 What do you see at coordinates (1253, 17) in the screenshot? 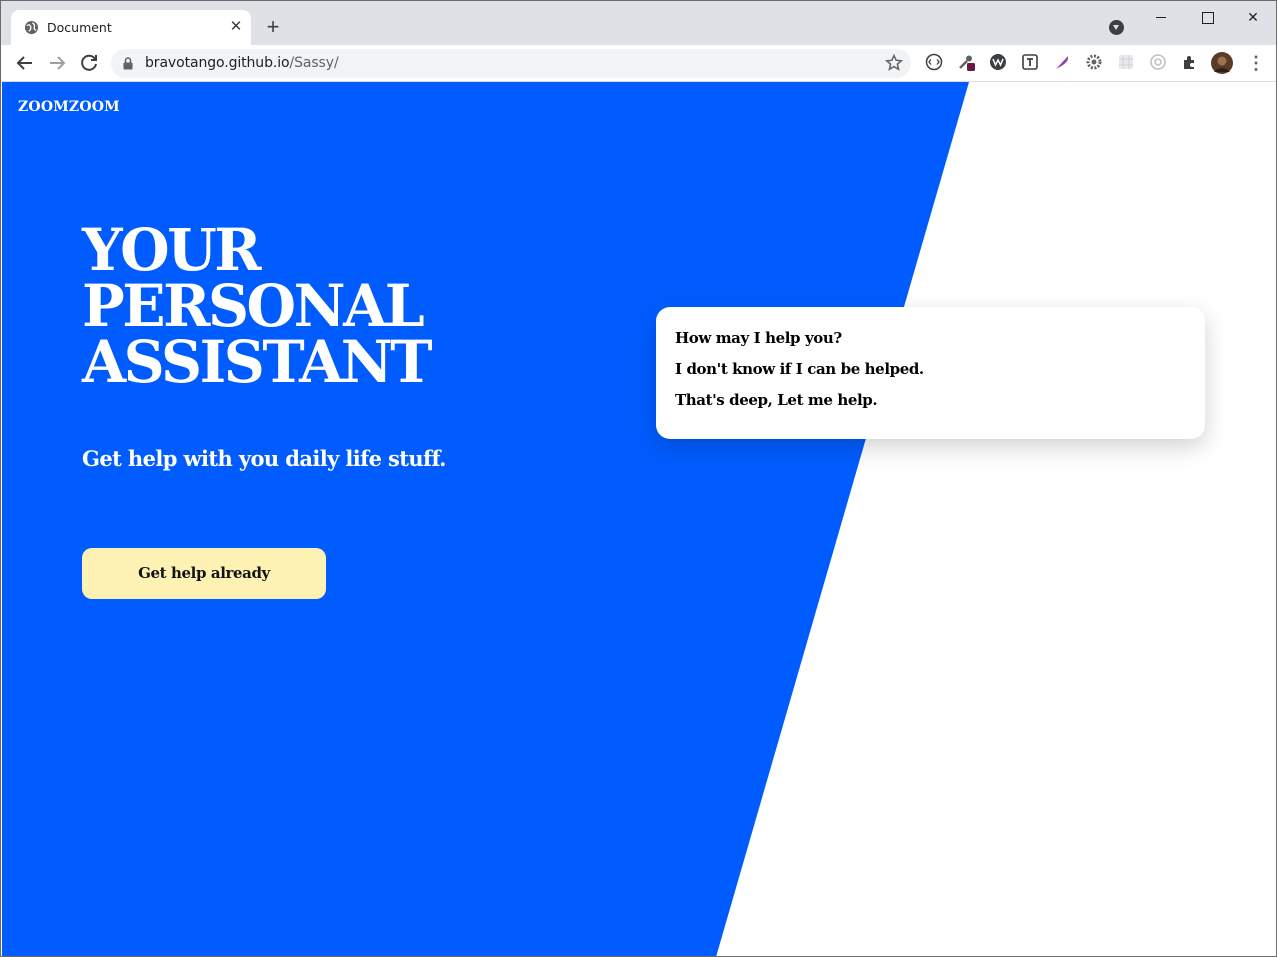
I see `close-window-button: ✕` at bounding box center [1253, 17].